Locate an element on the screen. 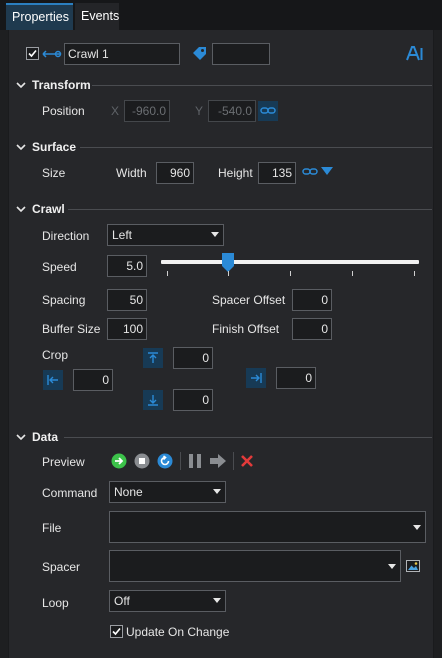 The width and height of the screenshot is (442, 658). crop-right-button is located at coordinates (256, 378).